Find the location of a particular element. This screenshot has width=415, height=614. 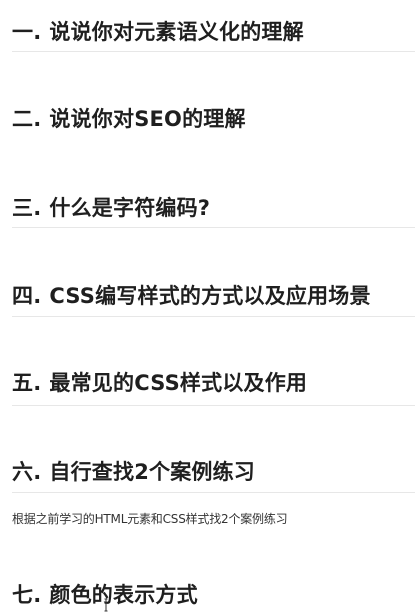

heading-3-divider is located at coordinates (213, 227).